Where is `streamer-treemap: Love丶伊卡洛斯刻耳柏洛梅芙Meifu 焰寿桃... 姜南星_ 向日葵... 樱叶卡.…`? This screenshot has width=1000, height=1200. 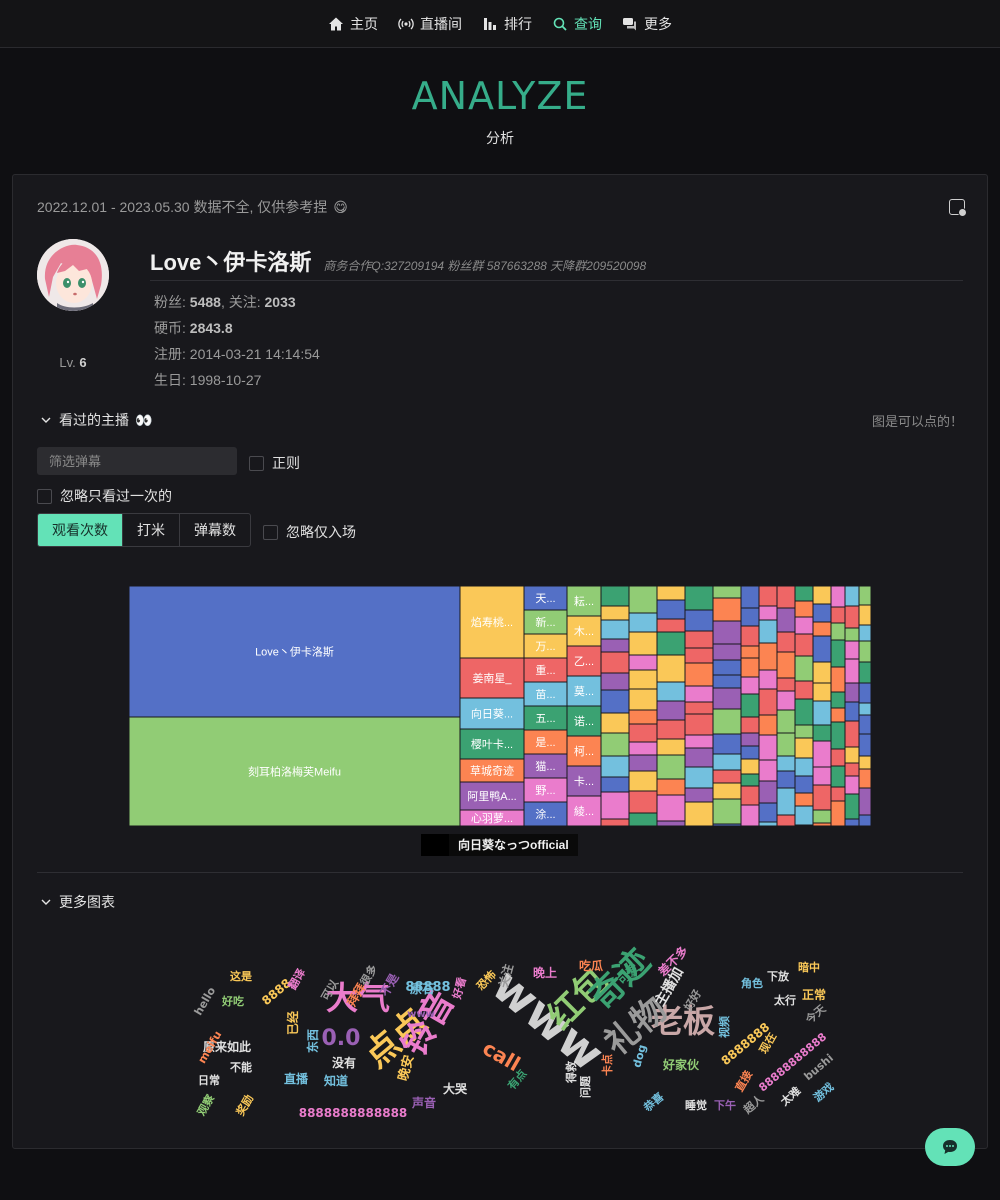 streamer-treemap: Love丶伊卡洛斯刻耳柏洛梅芙Meifu 焰寿桃... 姜南星_ 向日葵... 樱叶卡.… is located at coordinates (500, 706).